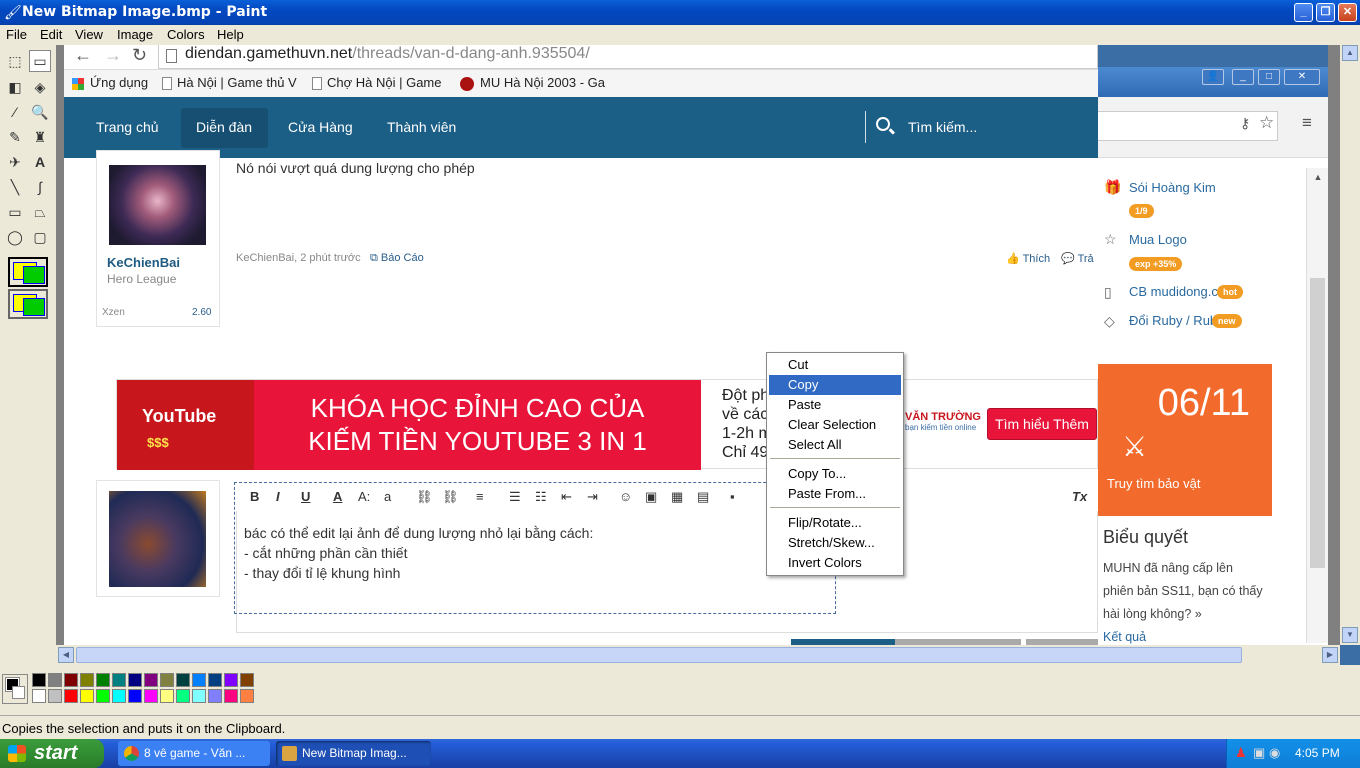  Describe the element at coordinates (320, 127) in the screenshot. I see `nav-shop: Cửa Hàng` at that location.